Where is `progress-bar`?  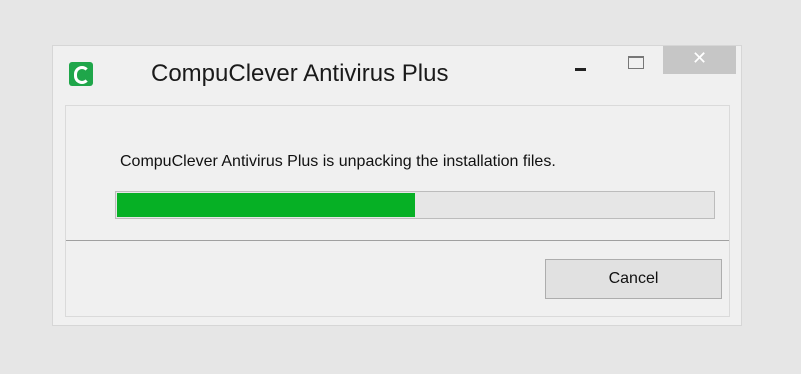 progress-bar is located at coordinates (415, 205).